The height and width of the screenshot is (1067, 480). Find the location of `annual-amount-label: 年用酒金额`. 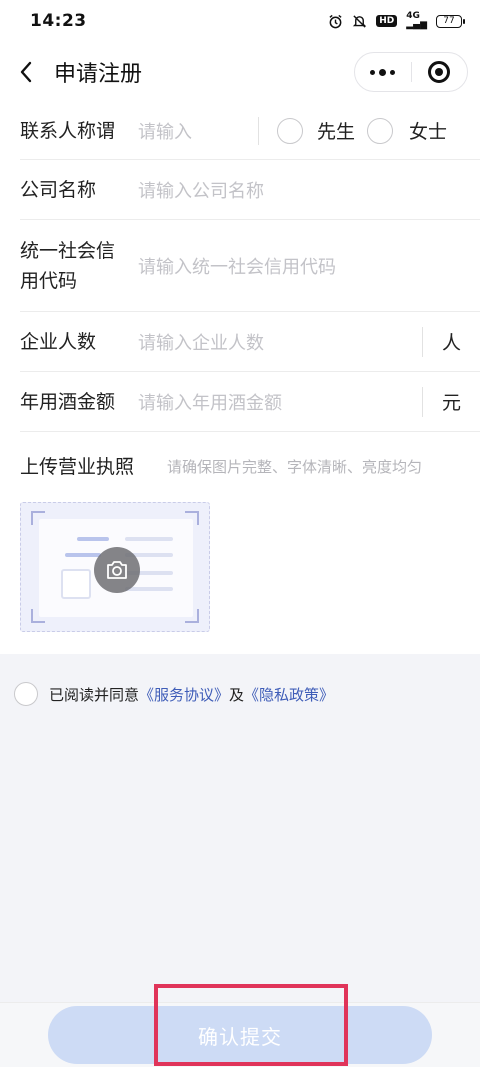

annual-amount-label: 年用酒金额 is located at coordinates (68, 401).